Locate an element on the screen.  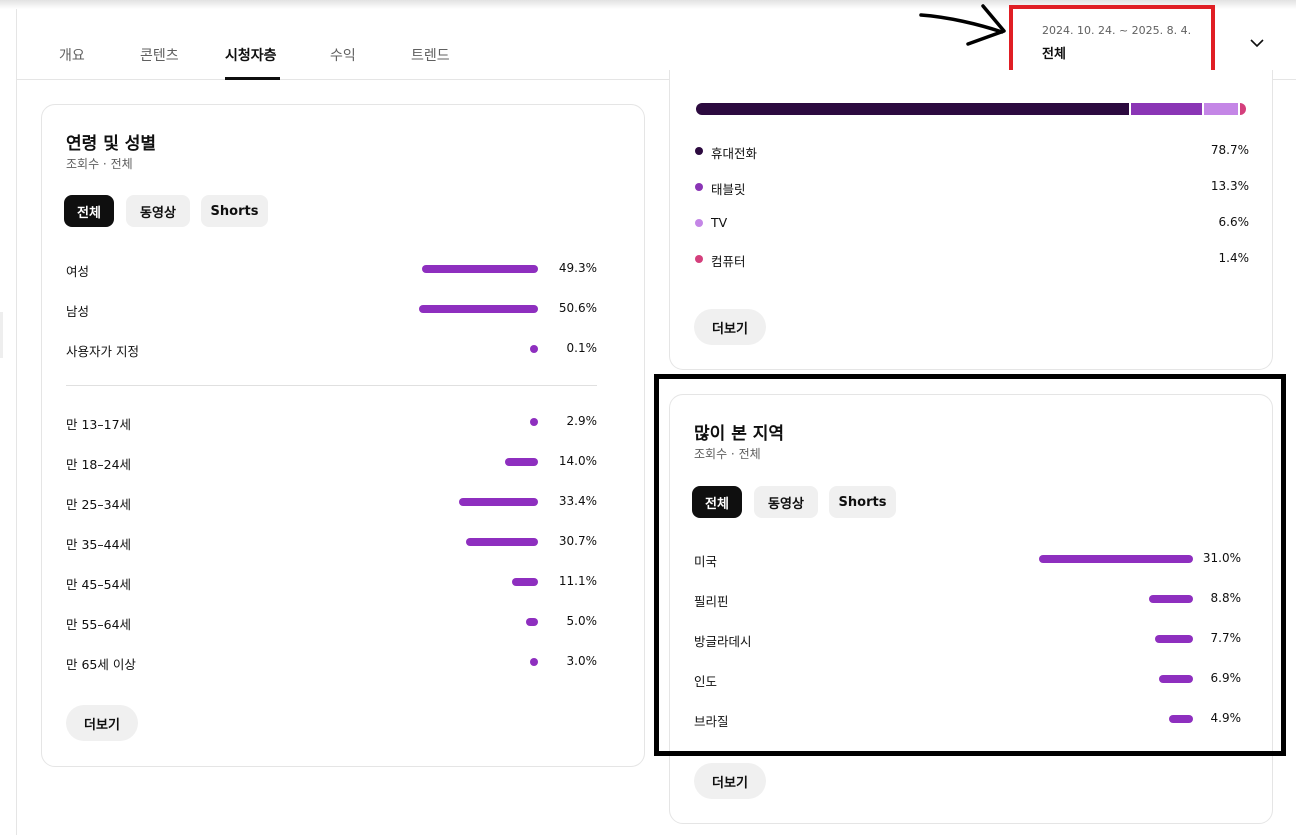
row-value: 14.0% is located at coordinates (577, 461).